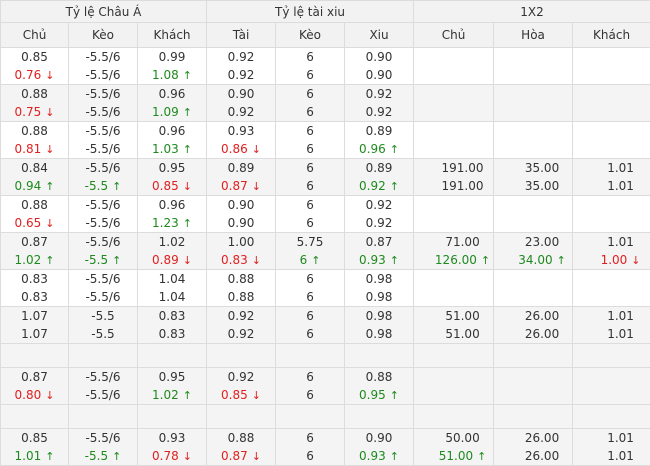 Image resolution: width=650 pixels, height=466 pixels. What do you see at coordinates (379, 57) in the screenshot?
I see `opening-odds: 0.90` at bounding box center [379, 57].